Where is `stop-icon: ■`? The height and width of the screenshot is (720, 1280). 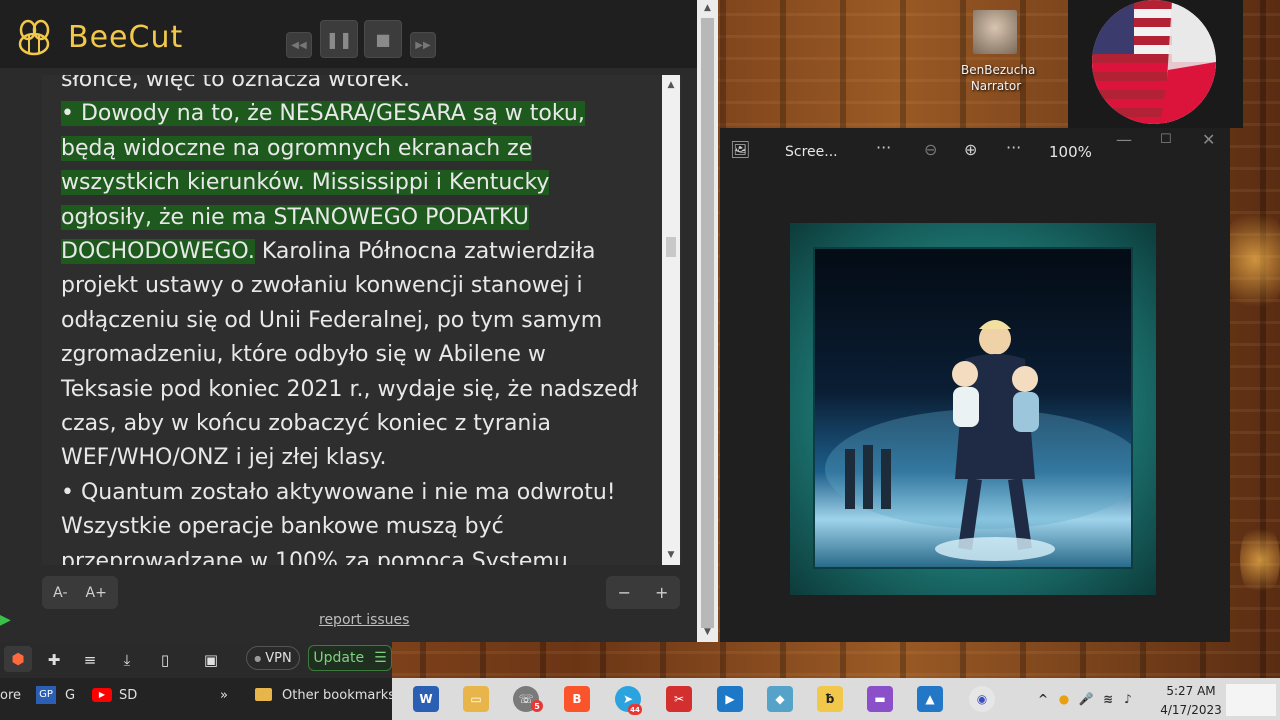 stop-icon: ■ is located at coordinates (383, 39).